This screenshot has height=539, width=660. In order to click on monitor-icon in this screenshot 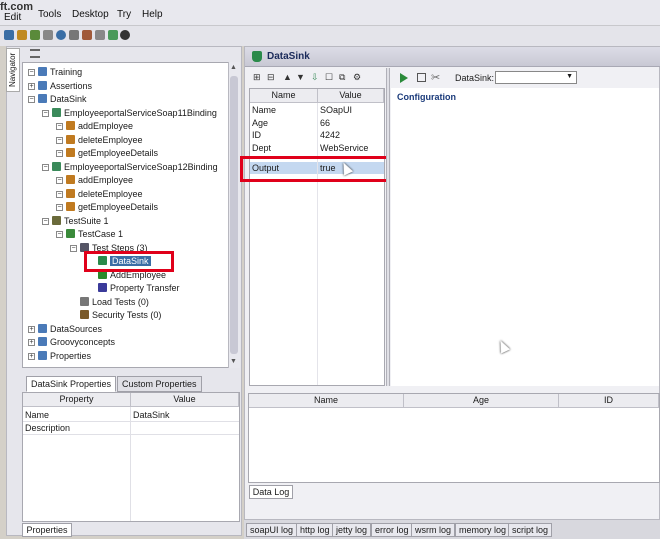, I will do `click(113, 35)`.